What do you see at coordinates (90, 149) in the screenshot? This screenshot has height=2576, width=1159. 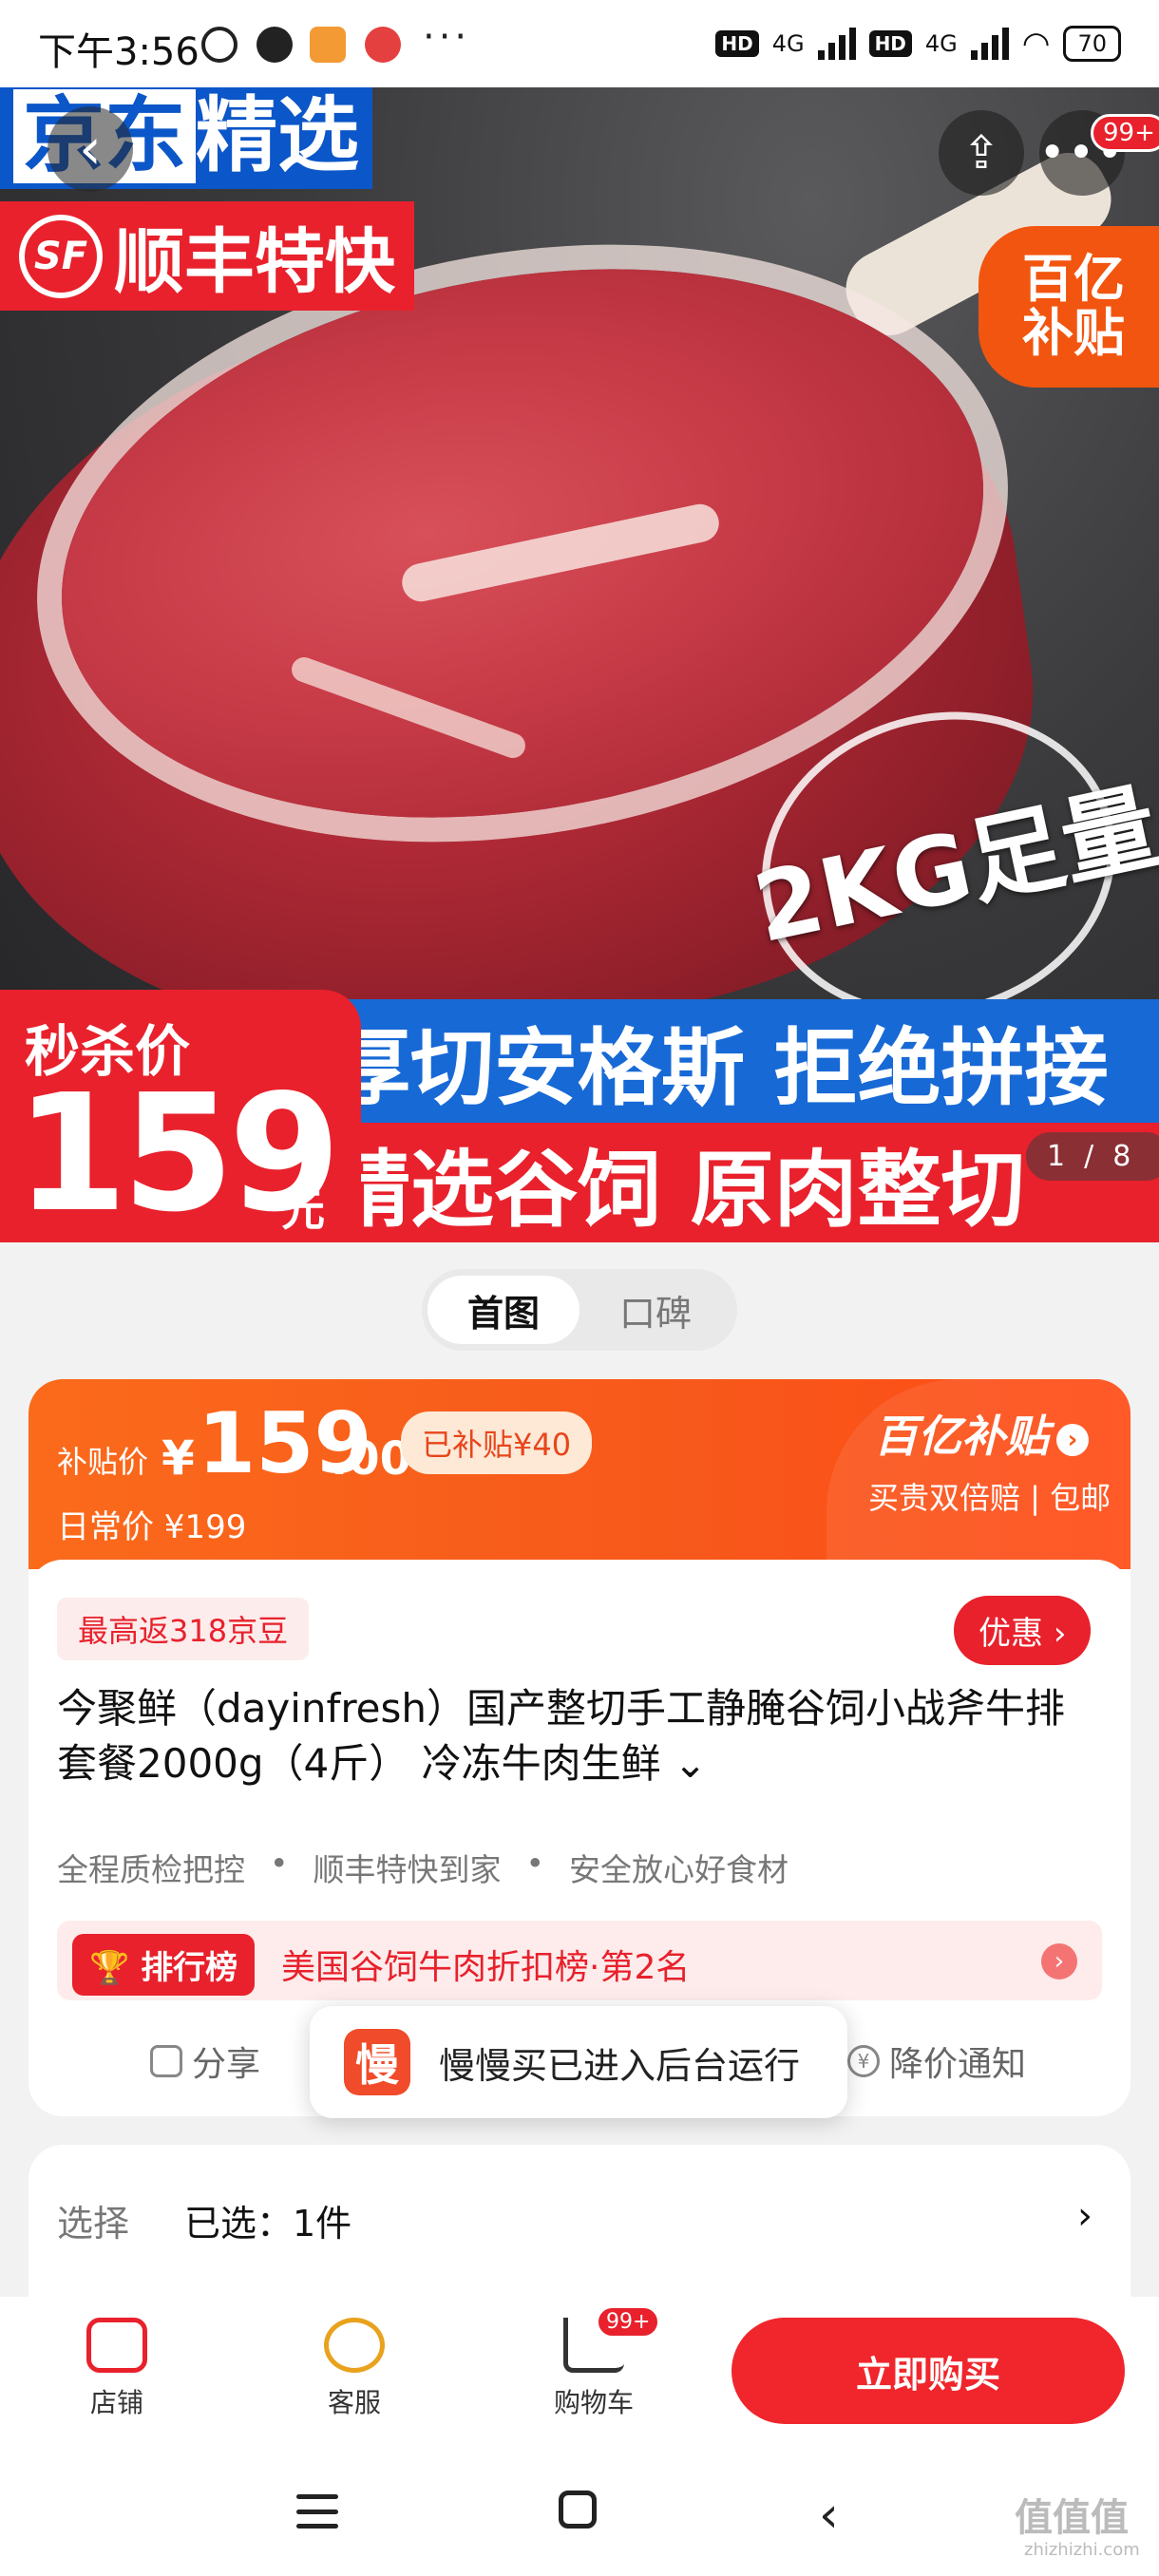 I see `back-button: ‹` at bounding box center [90, 149].